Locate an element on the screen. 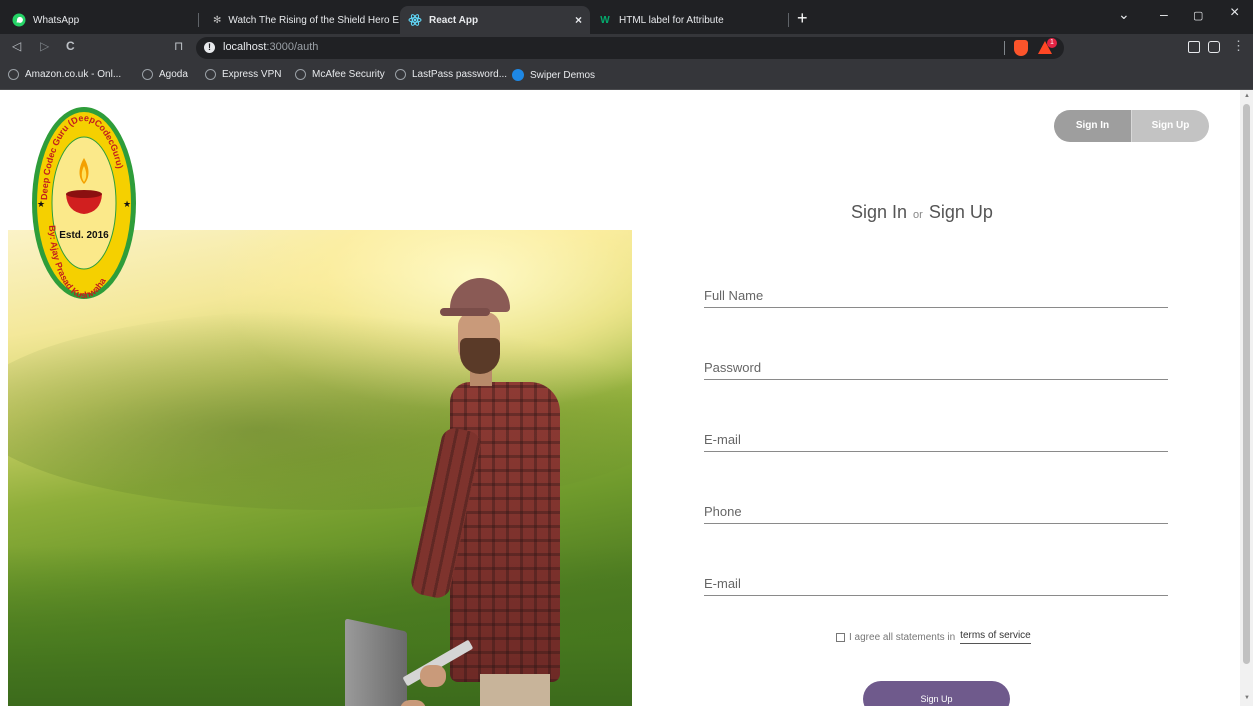 Image resolution: width=1253 pixels, height=706 pixels. terms-text: I agree all statements in is located at coordinates (902, 637).